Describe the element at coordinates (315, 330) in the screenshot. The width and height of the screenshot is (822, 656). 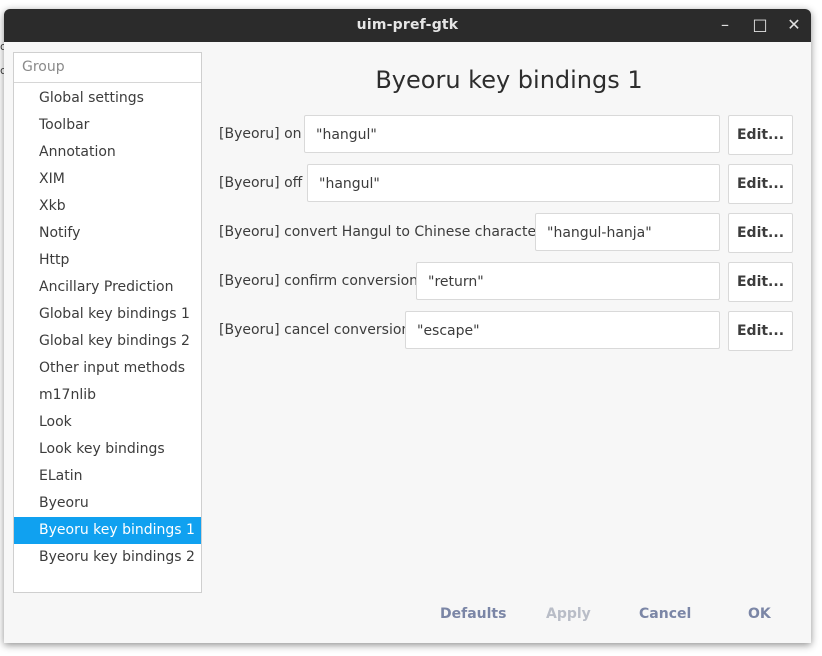
I see `binding-label: [Byeoru] cancel conversion` at that location.